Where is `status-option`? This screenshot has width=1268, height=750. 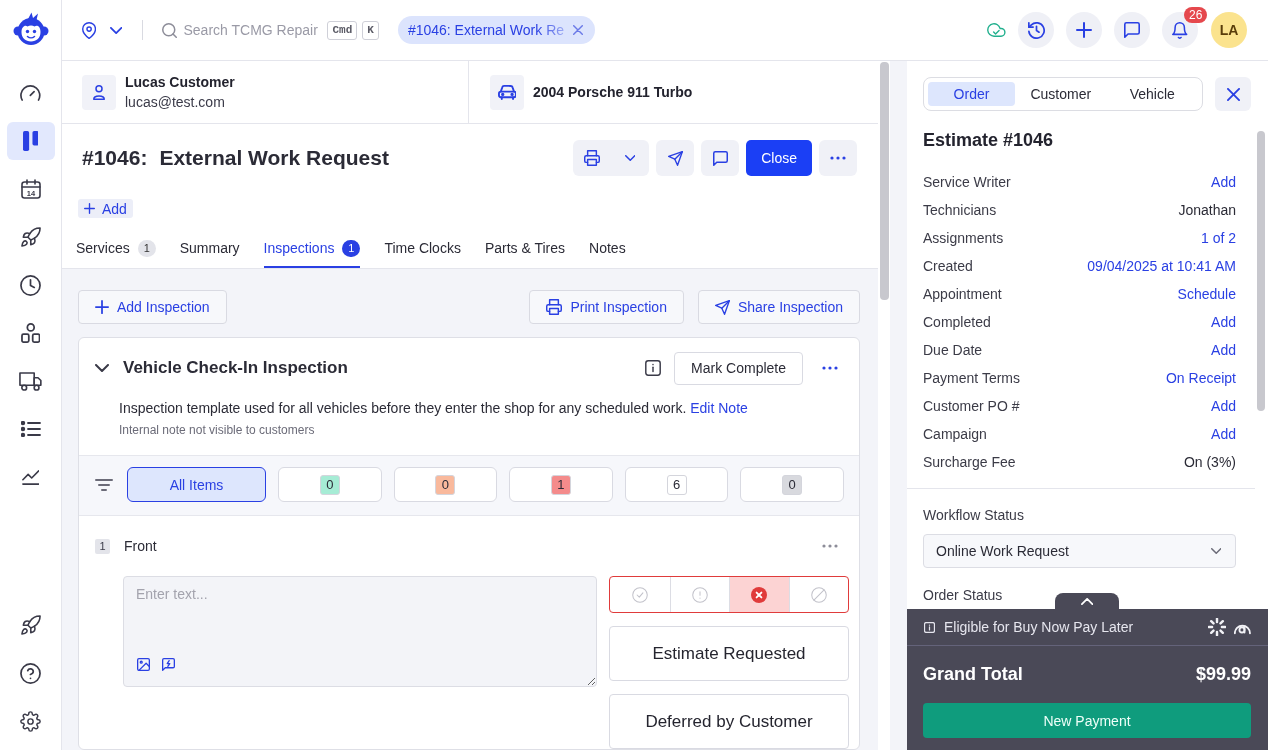 status-option is located at coordinates (759, 594).